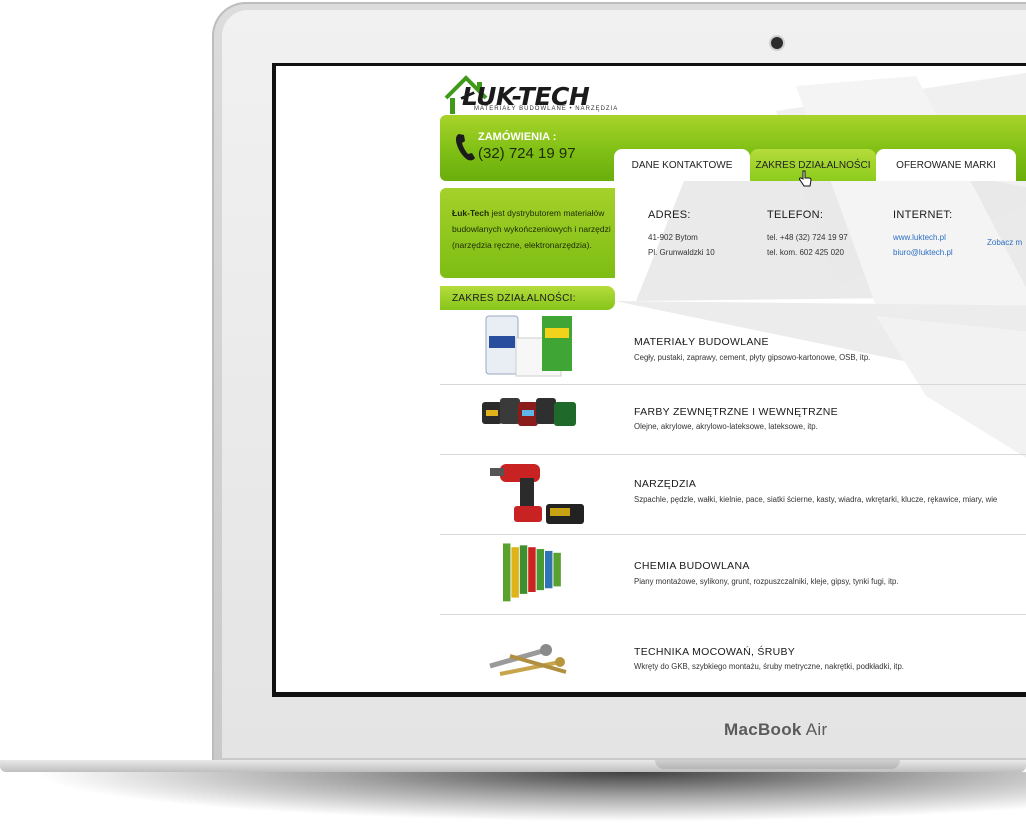 Image resolution: width=1026 pixels, height=828 pixels. Describe the element at coordinates (714, 652) in the screenshot. I see `category-5-title: TECHNIKA MOCOWAŃ, ŚRUBY` at that location.